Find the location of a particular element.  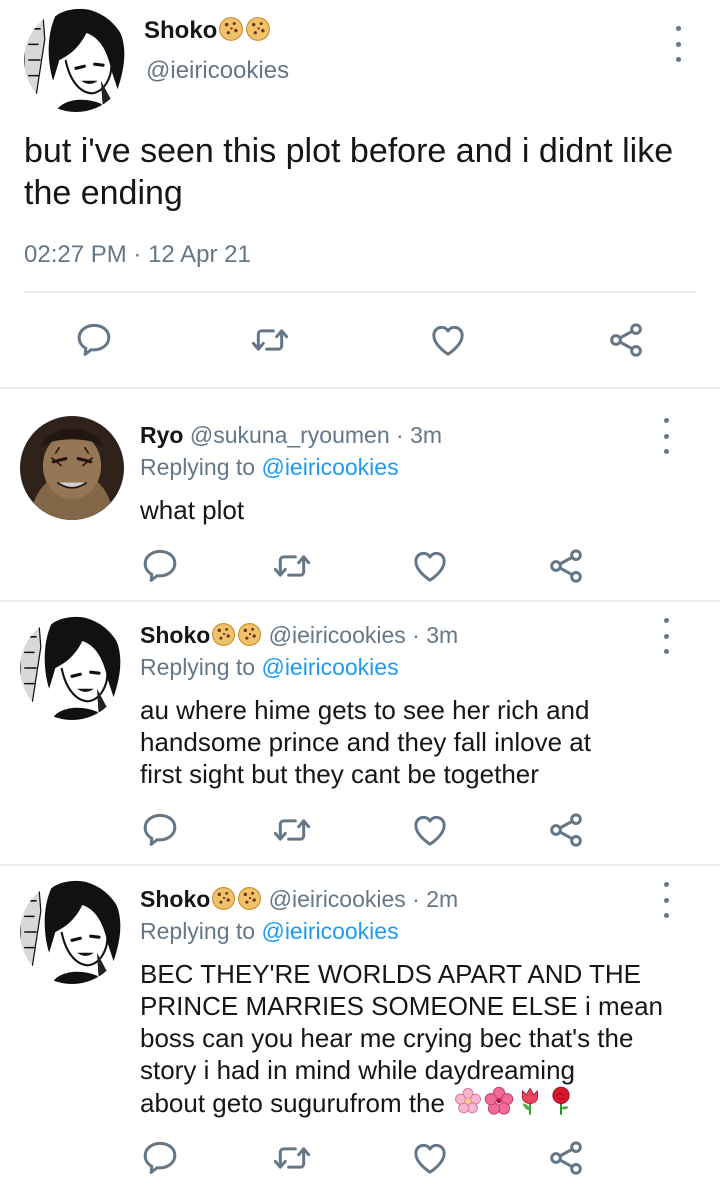

reply-text-line-last: about geto sugurufrom the is located at coordinates (425, 1102).